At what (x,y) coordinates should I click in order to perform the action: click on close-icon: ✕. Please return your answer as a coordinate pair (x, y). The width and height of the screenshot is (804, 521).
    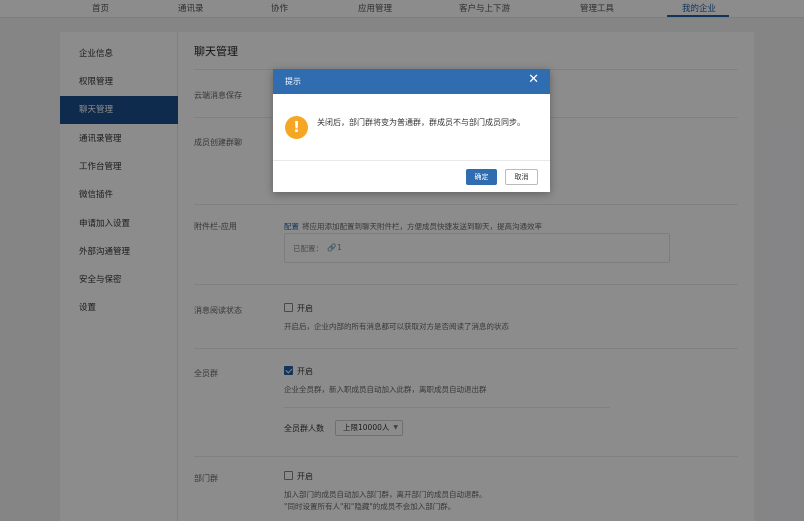
    Looking at the image, I should click on (533, 80).